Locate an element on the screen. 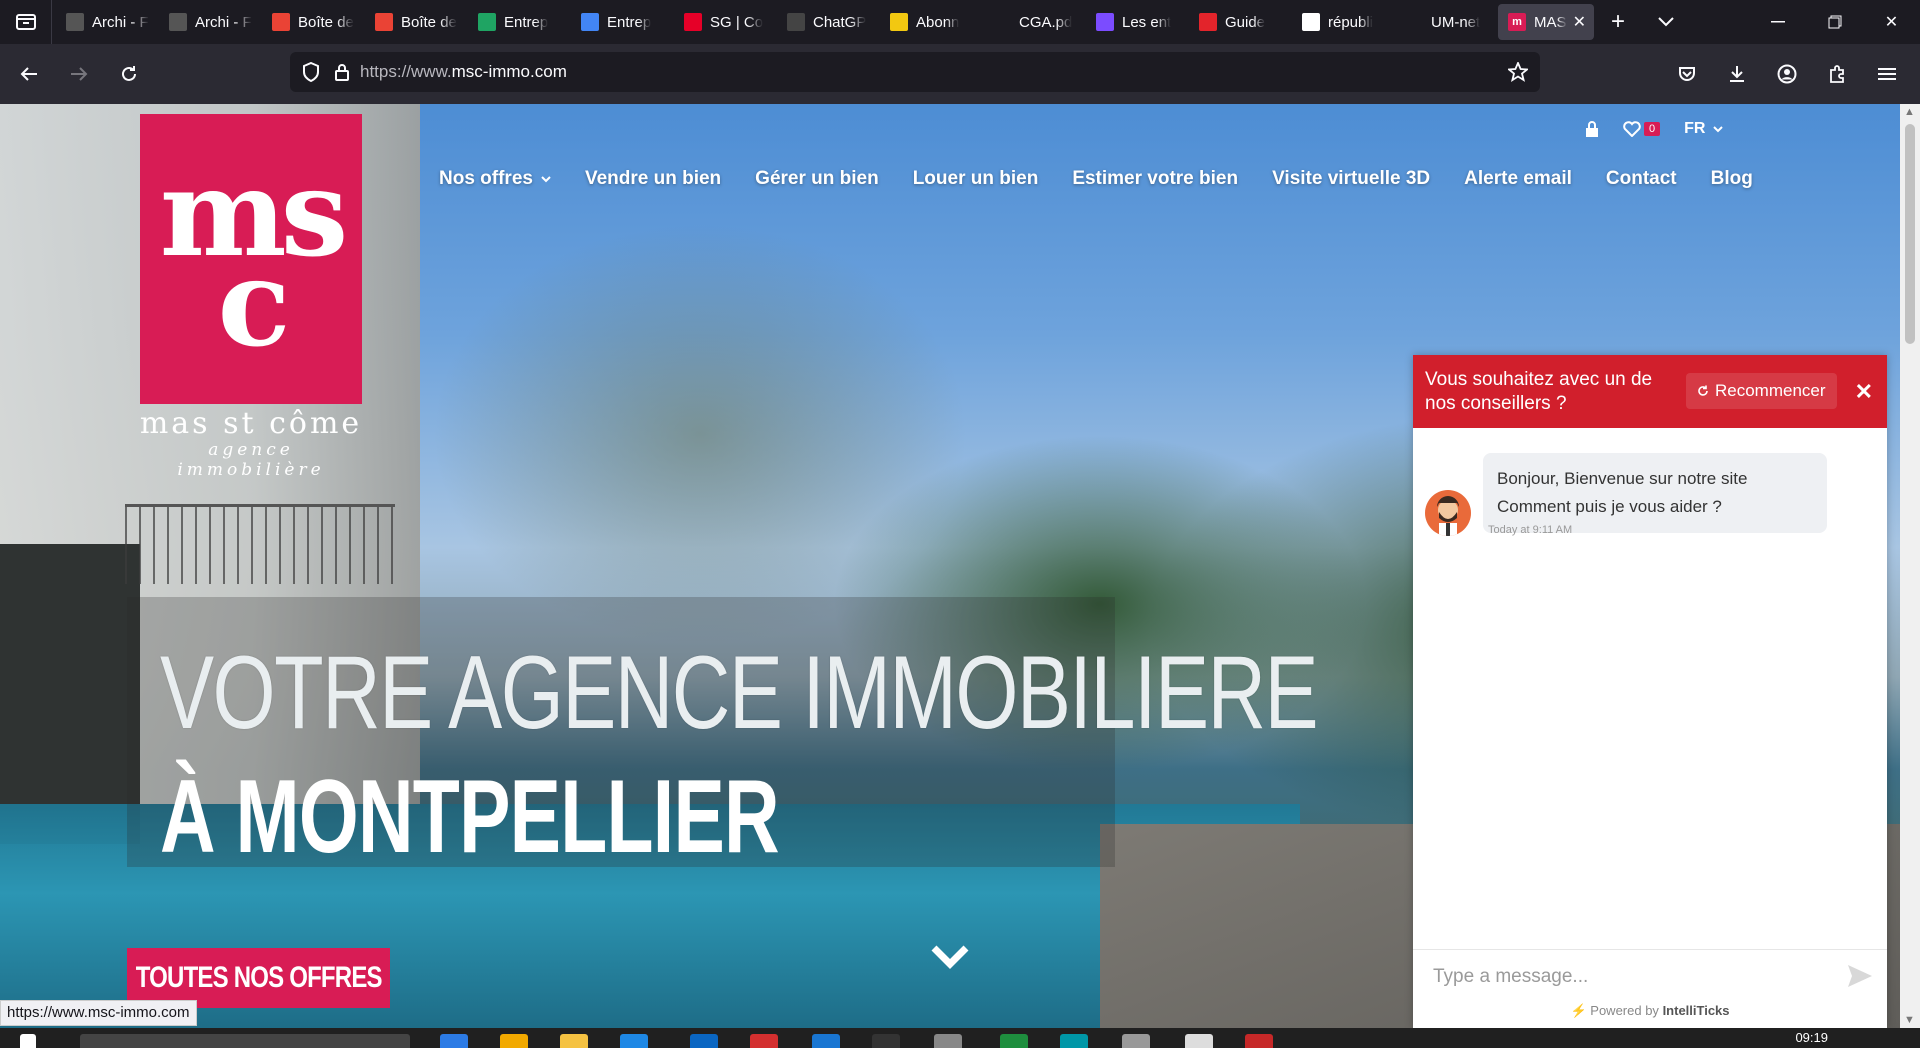 Image resolution: width=1920 pixels, height=1048 pixels. list-all-tabs-button is located at coordinates (1666, 22).